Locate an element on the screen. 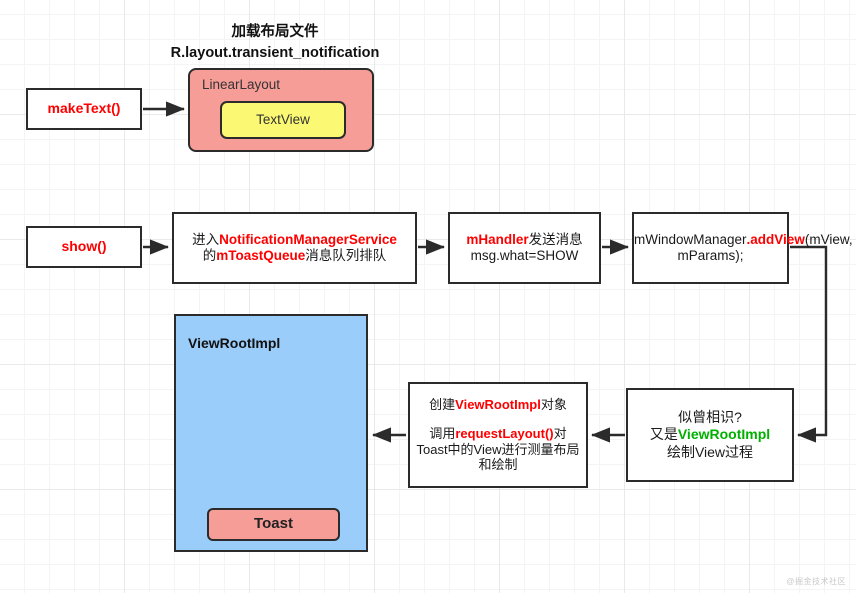  node-window-manager-addview: mWindowManager.addView(mView, mParams); is located at coordinates (741, 248).